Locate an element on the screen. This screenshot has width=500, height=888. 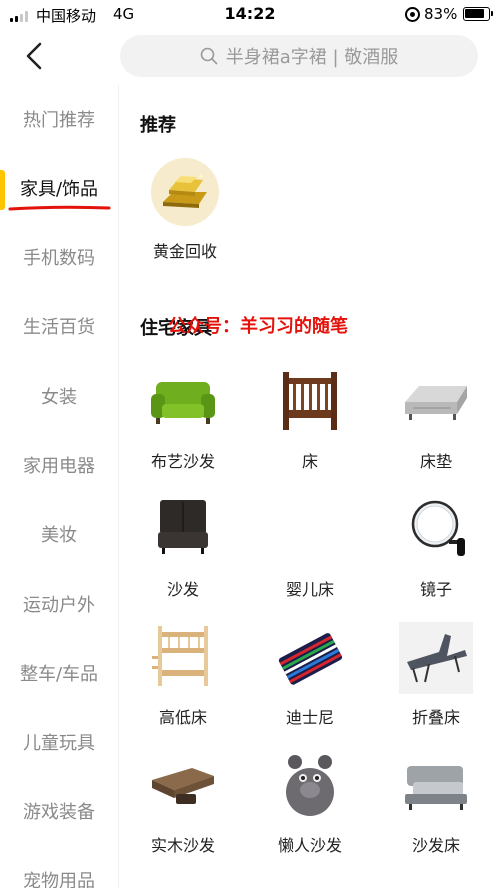
crib-image is located at coordinates (310, 530).